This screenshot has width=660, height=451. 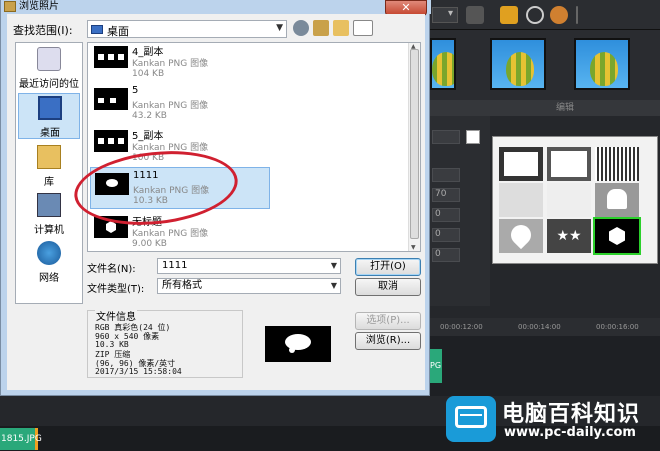 I want to click on file-name: 5, so click(x=135, y=90).